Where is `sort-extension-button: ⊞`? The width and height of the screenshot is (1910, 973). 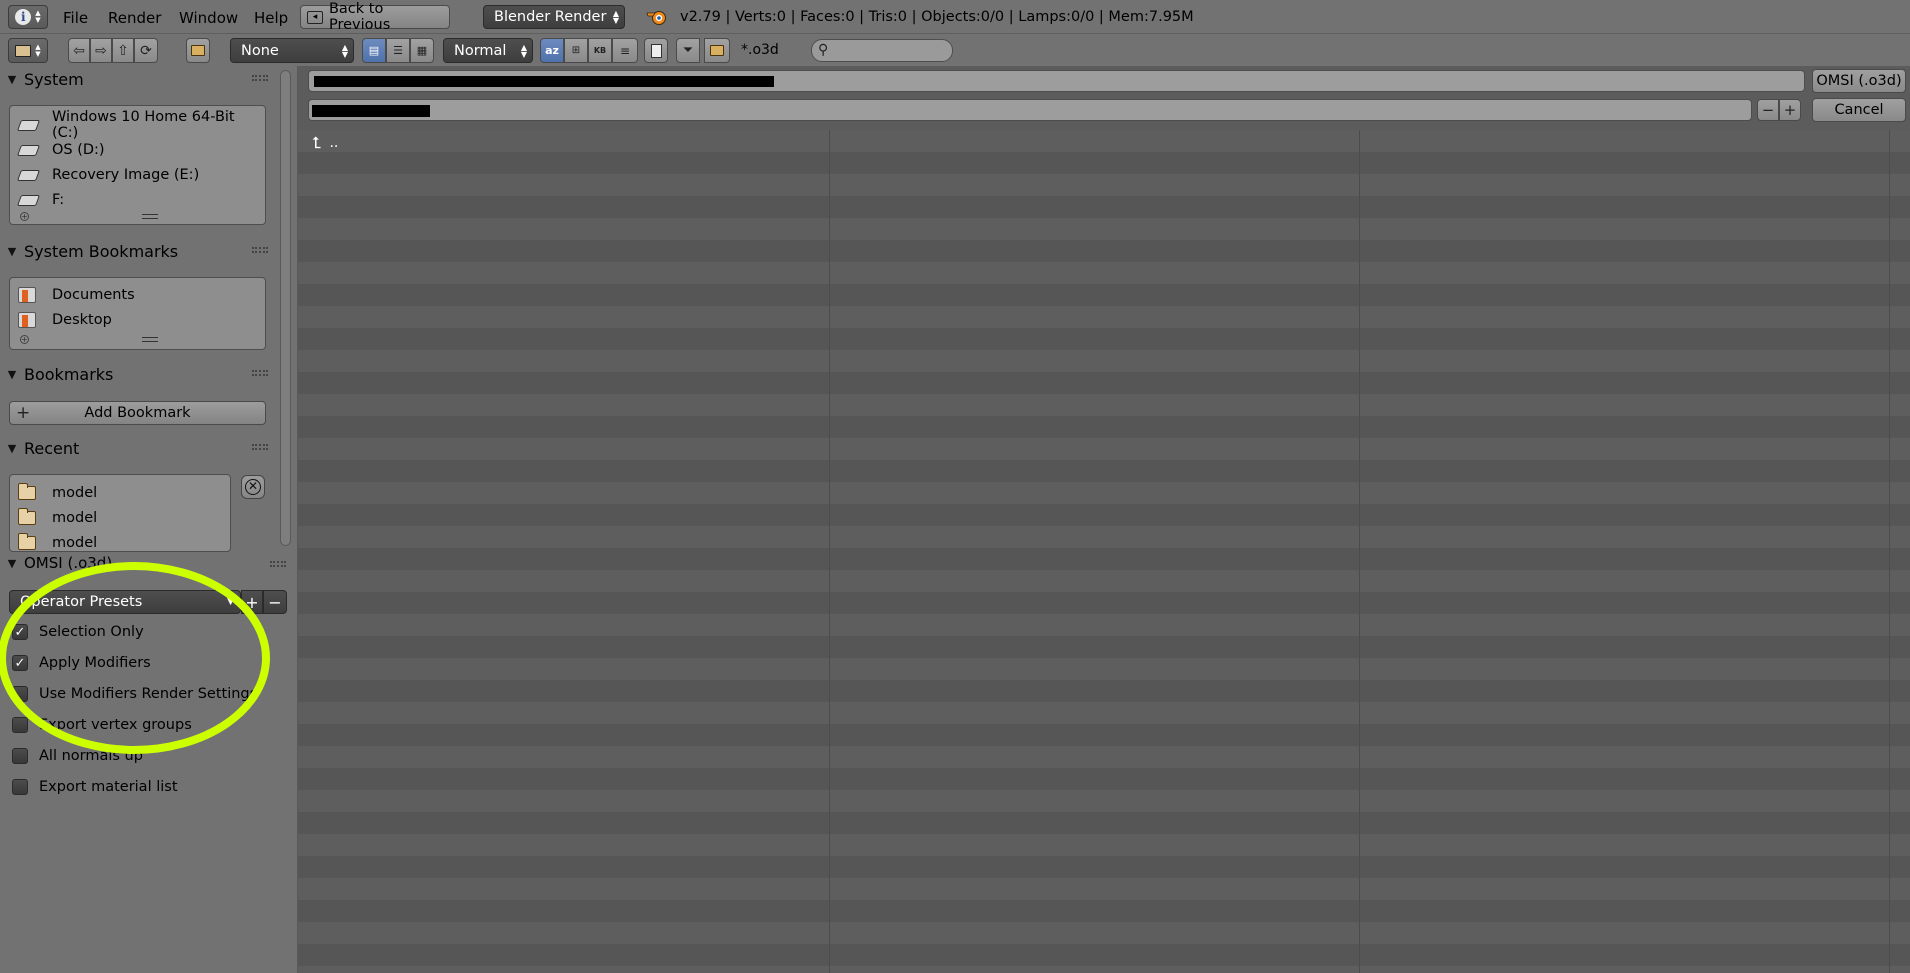
sort-extension-button: ⊞ is located at coordinates (576, 50).